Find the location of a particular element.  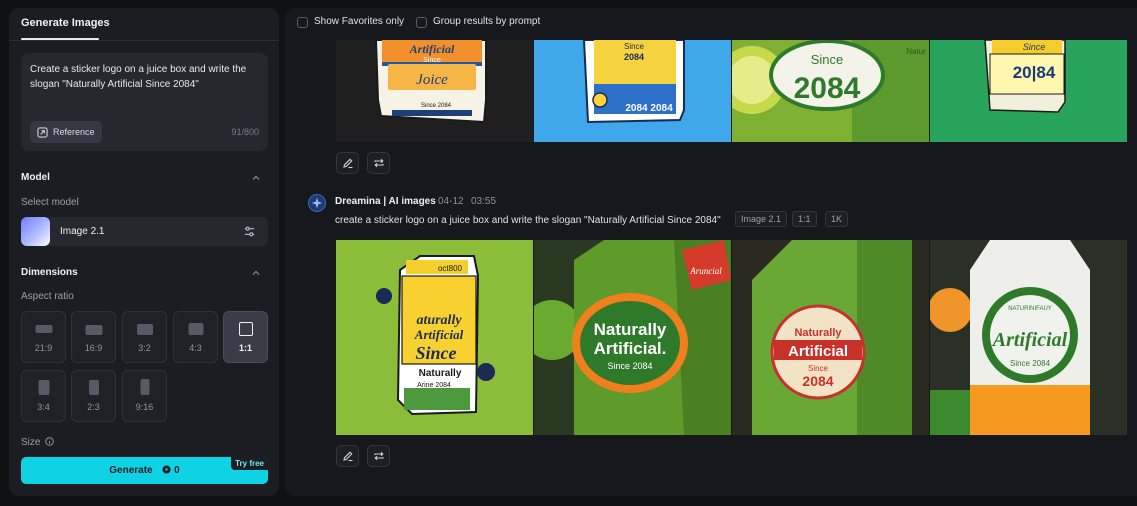

image-text: Natur is located at coordinates (916, 51).